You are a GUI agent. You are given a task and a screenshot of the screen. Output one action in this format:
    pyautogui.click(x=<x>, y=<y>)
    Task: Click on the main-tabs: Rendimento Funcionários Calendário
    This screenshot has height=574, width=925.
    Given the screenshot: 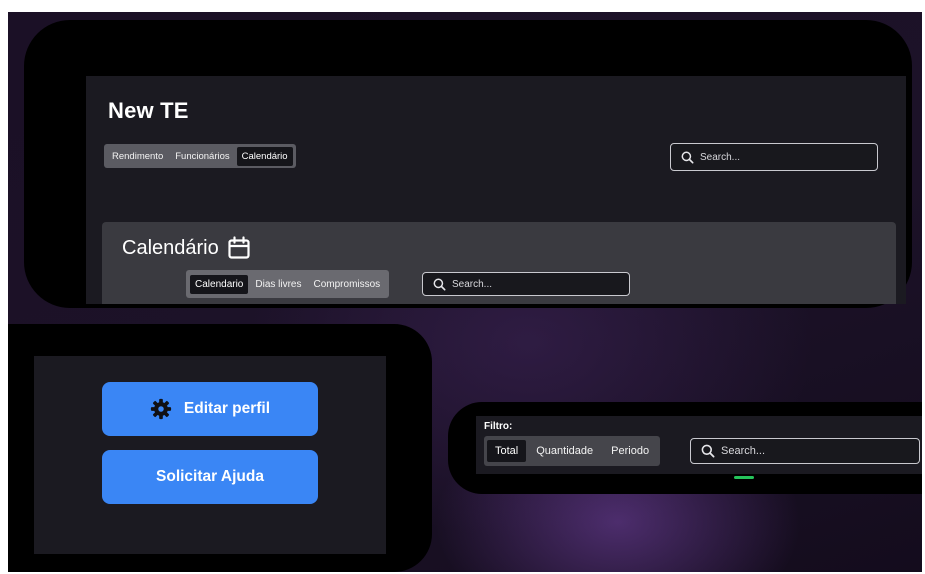 What is the action you would take?
    pyautogui.click(x=200, y=156)
    